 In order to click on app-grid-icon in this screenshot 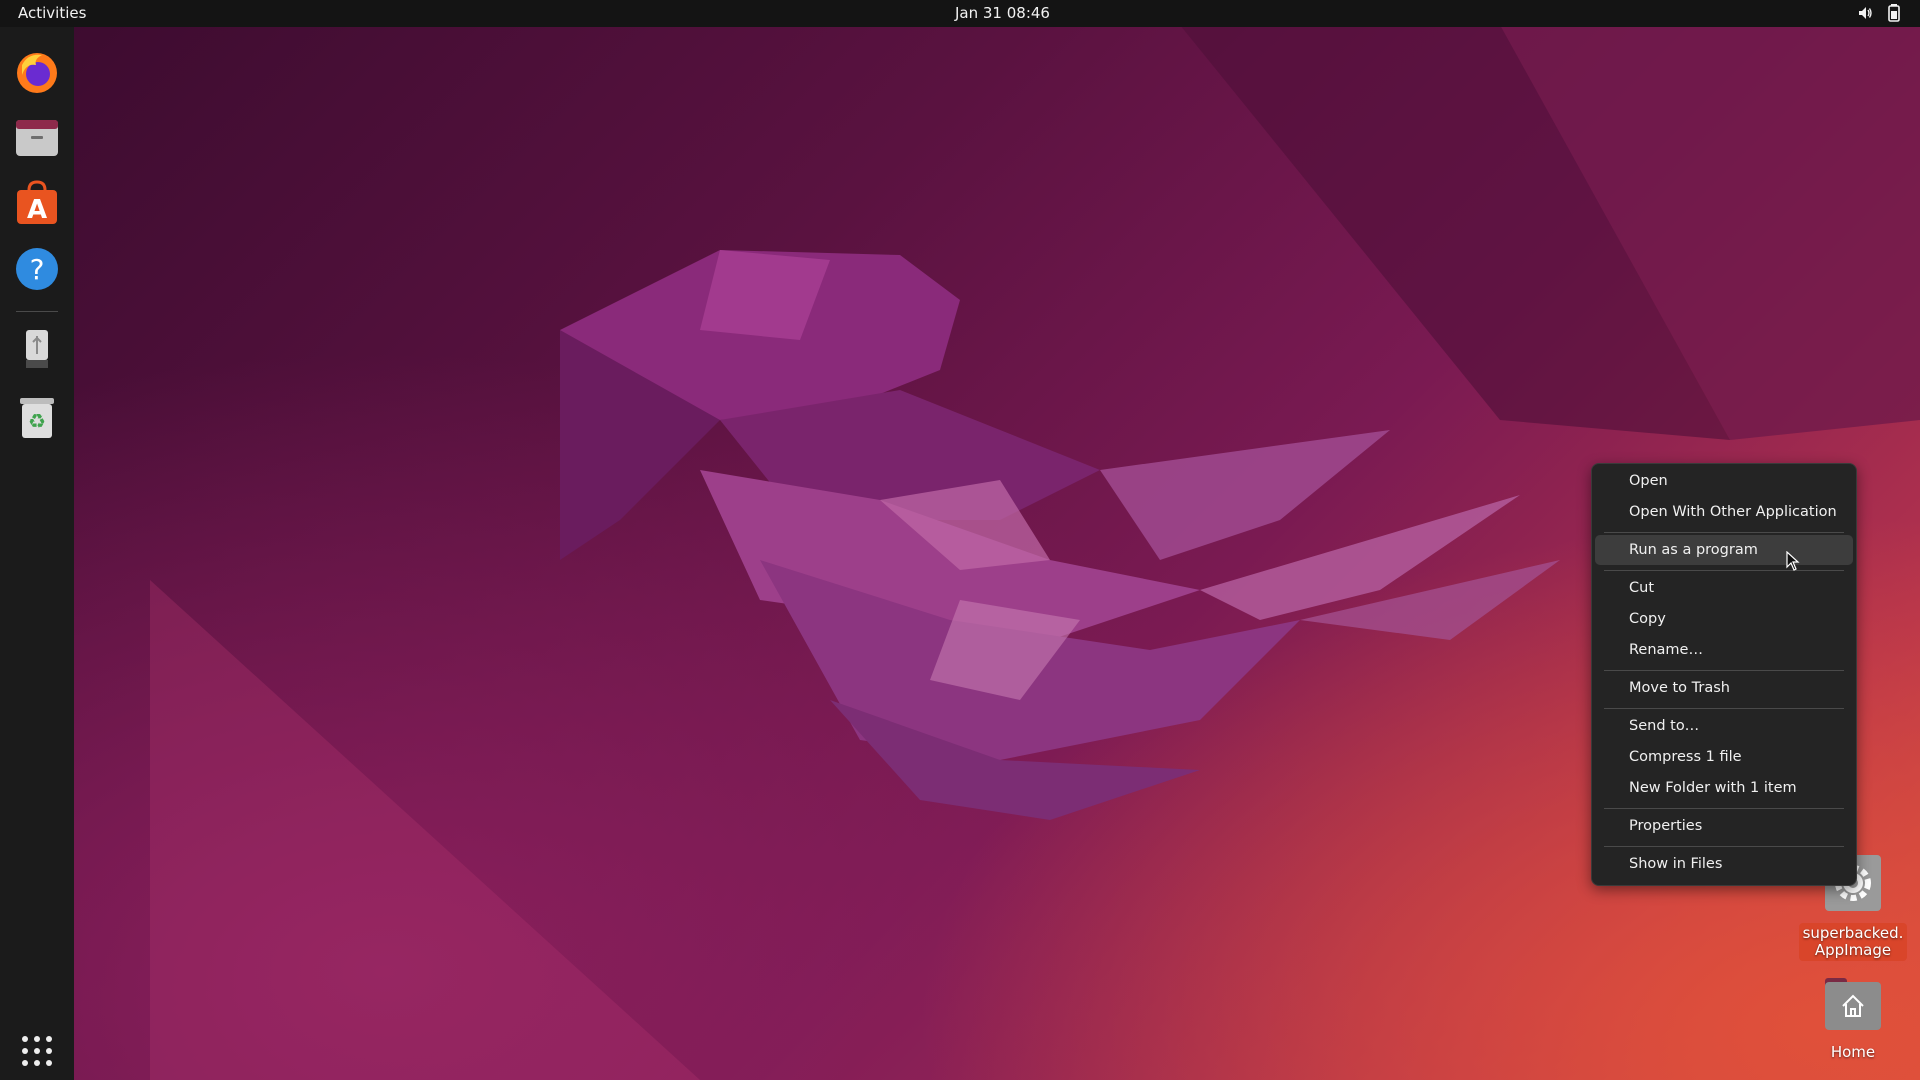, I will do `click(37, 1051)`.